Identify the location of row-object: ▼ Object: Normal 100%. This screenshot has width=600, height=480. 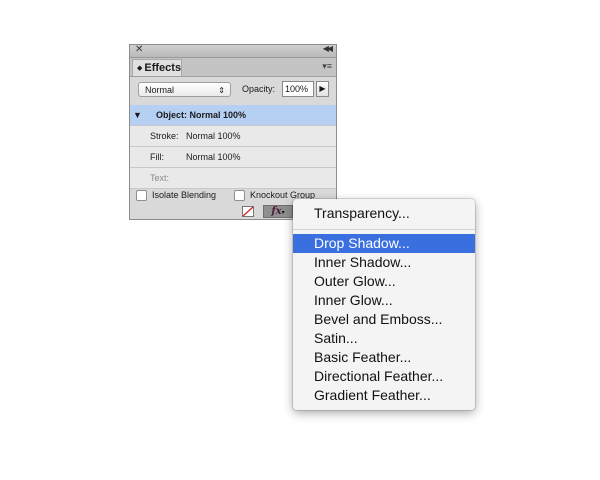
(233, 115).